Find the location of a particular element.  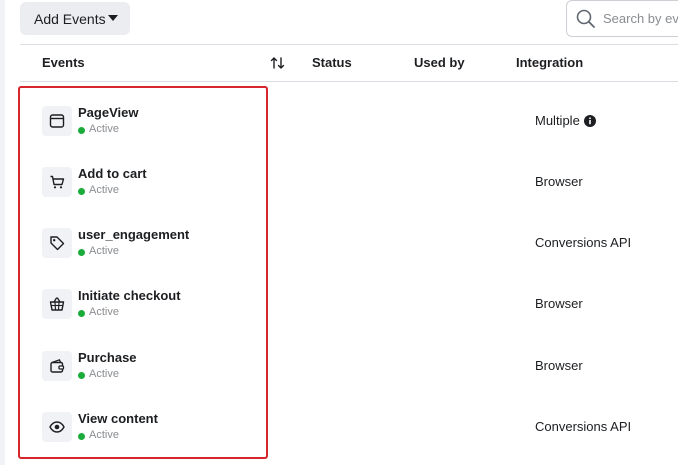

search-input: Search by ev is located at coordinates (622, 18).